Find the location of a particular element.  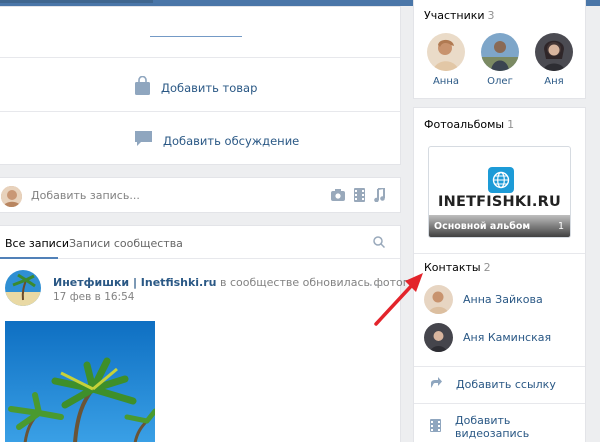

members-title-label: Участники is located at coordinates (454, 15).